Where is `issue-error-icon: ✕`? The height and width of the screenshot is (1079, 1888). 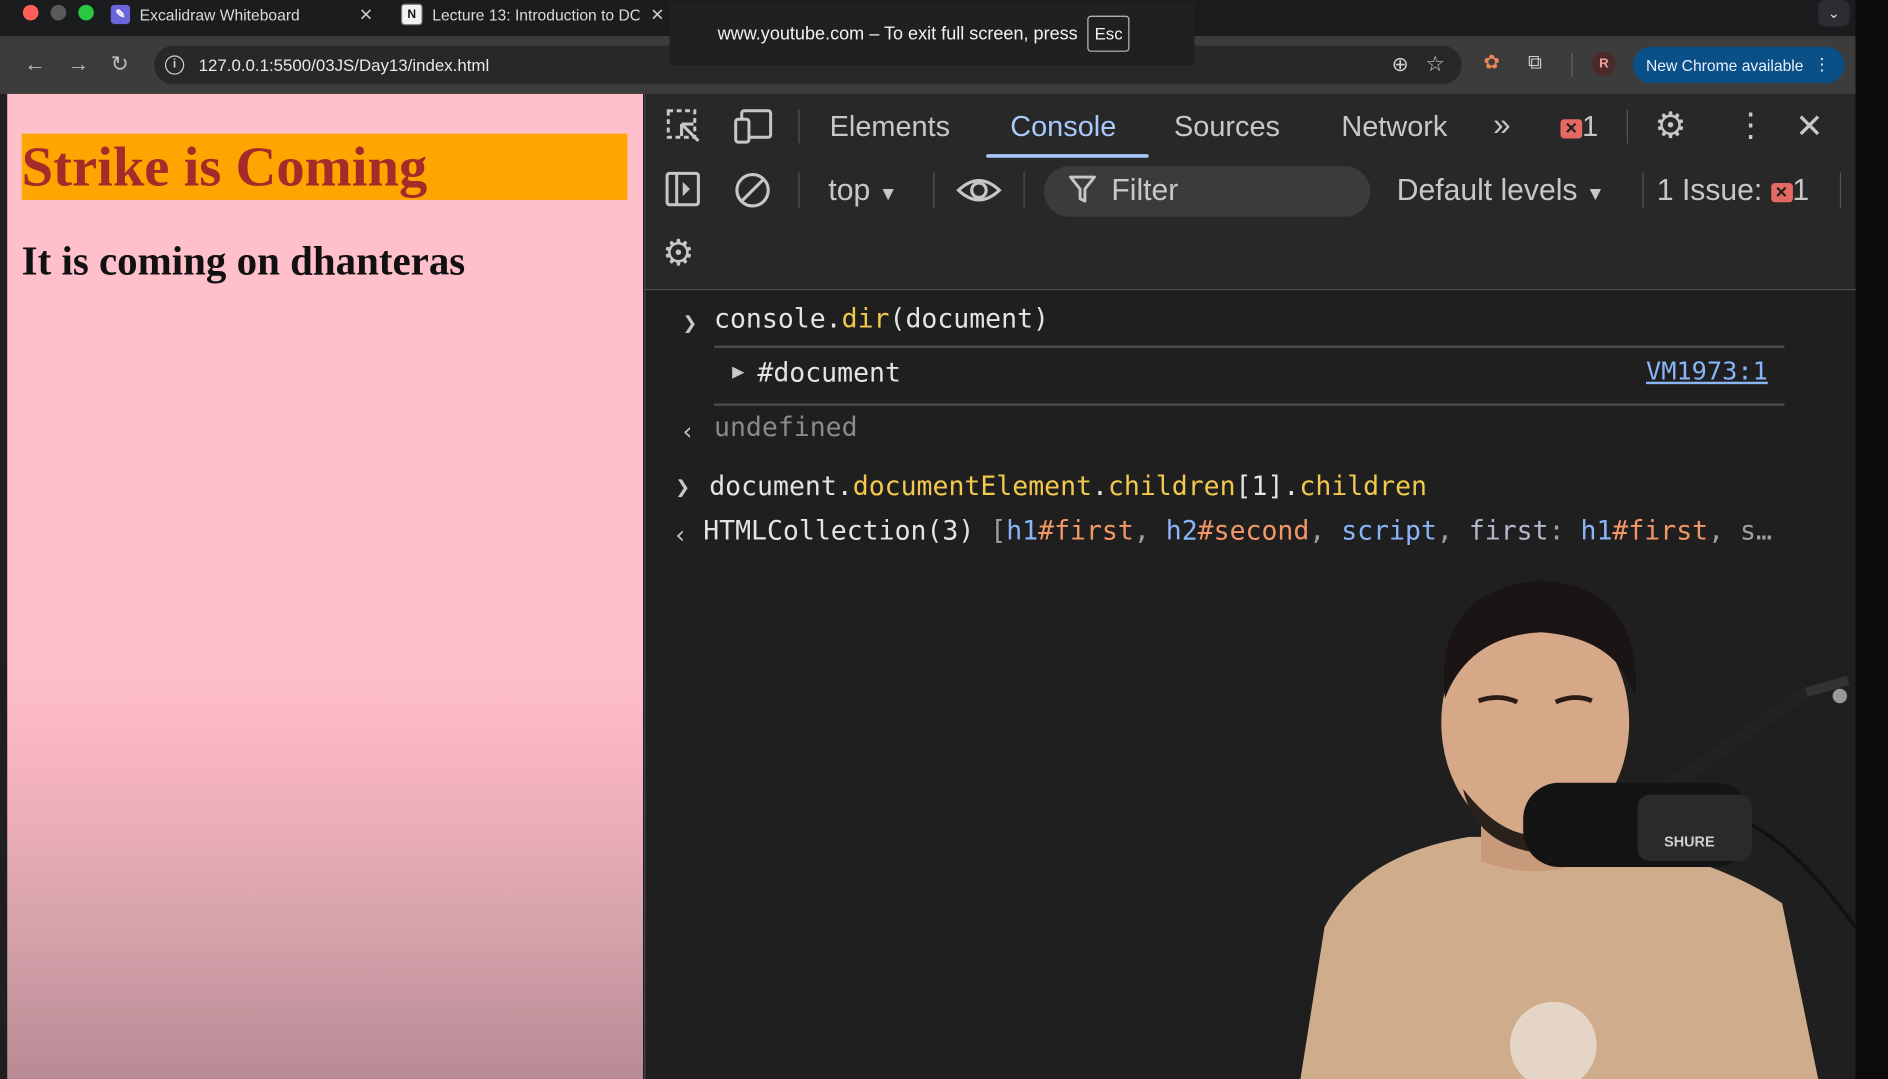
issue-error-icon: ✕ is located at coordinates (1781, 193).